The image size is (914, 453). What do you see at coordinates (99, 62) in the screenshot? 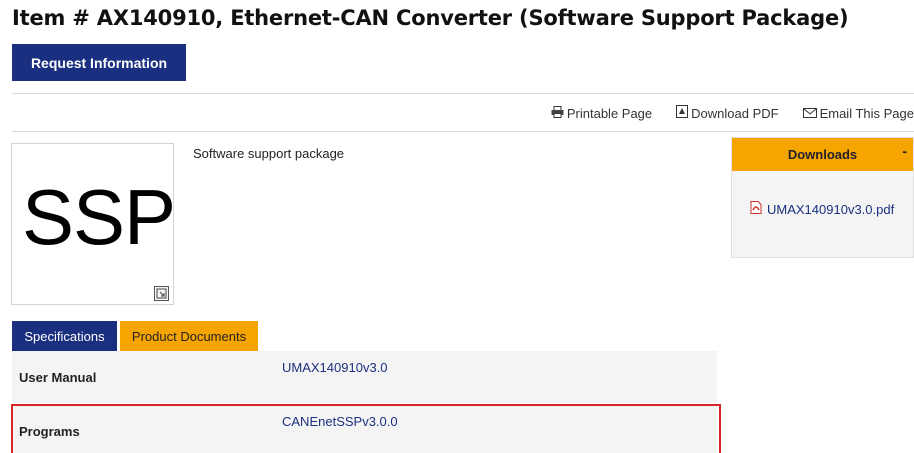
I see `request-information-button: Request Information` at bounding box center [99, 62].